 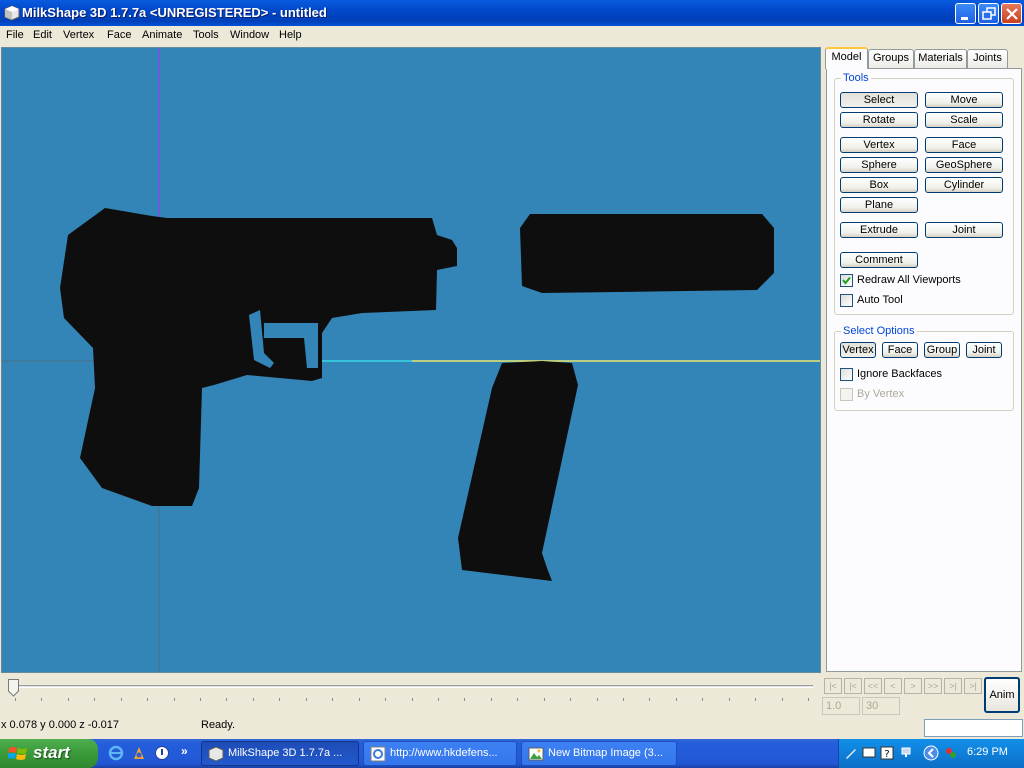 What do you see at coordinates (290, 35) in the screenshot?
I see `menu-help: Help` at bounding box center [290, 35].